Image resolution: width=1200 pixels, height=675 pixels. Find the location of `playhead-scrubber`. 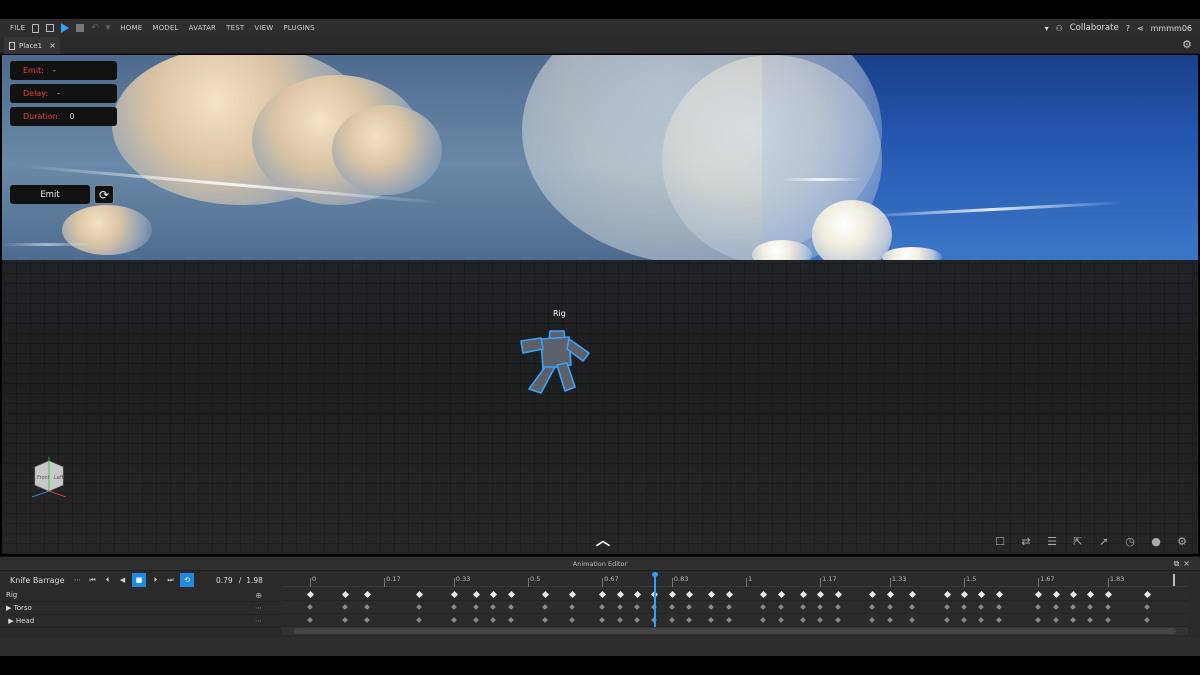

playhead-scrubber is located at coordinates (655, 600).